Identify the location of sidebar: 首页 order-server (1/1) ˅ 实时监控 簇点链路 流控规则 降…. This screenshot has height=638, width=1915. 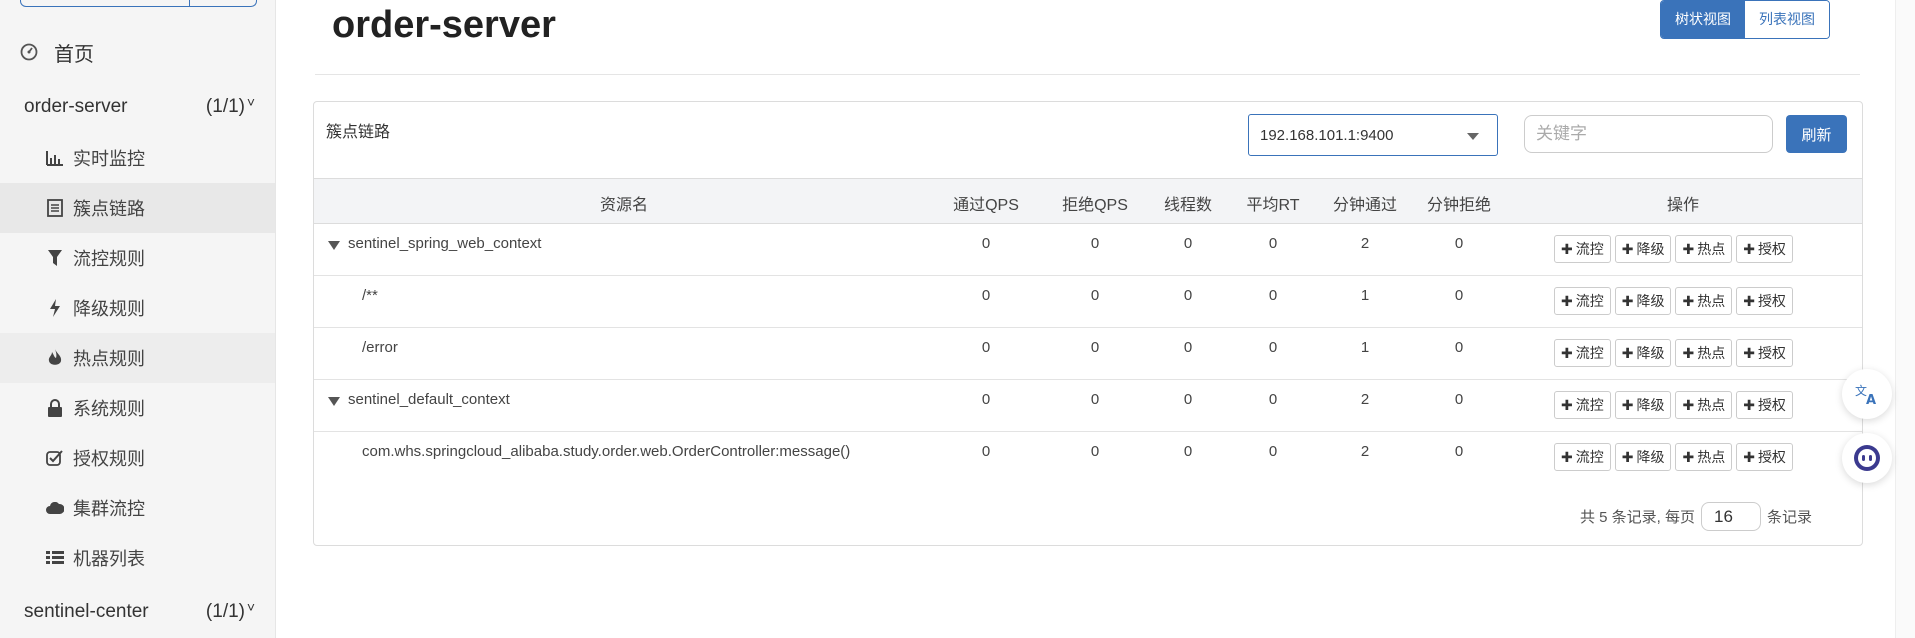
(138, 319).